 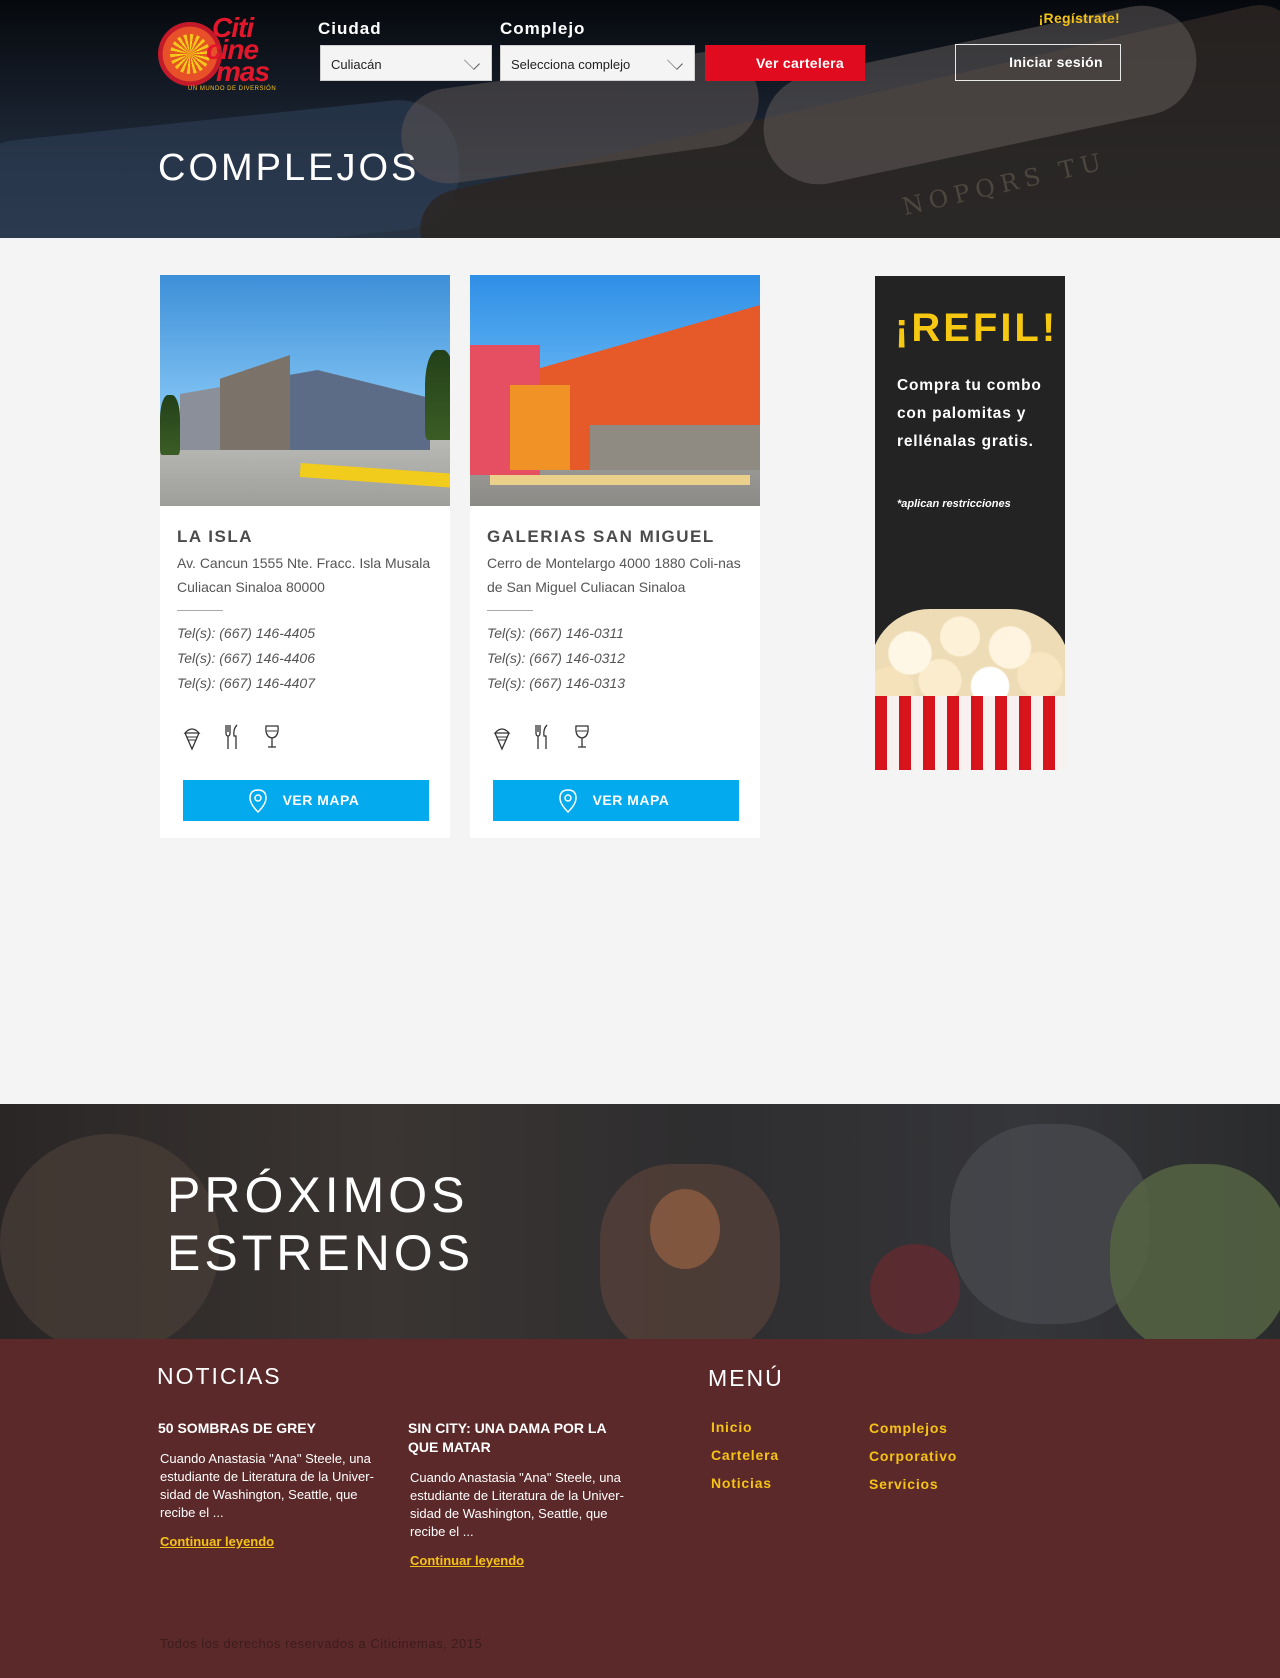 What do you see at coordinates (556, 683) in the screenshot?
I see `phone-number: Tel(s): (667) 146-0313` at bounding box center [556, 683].